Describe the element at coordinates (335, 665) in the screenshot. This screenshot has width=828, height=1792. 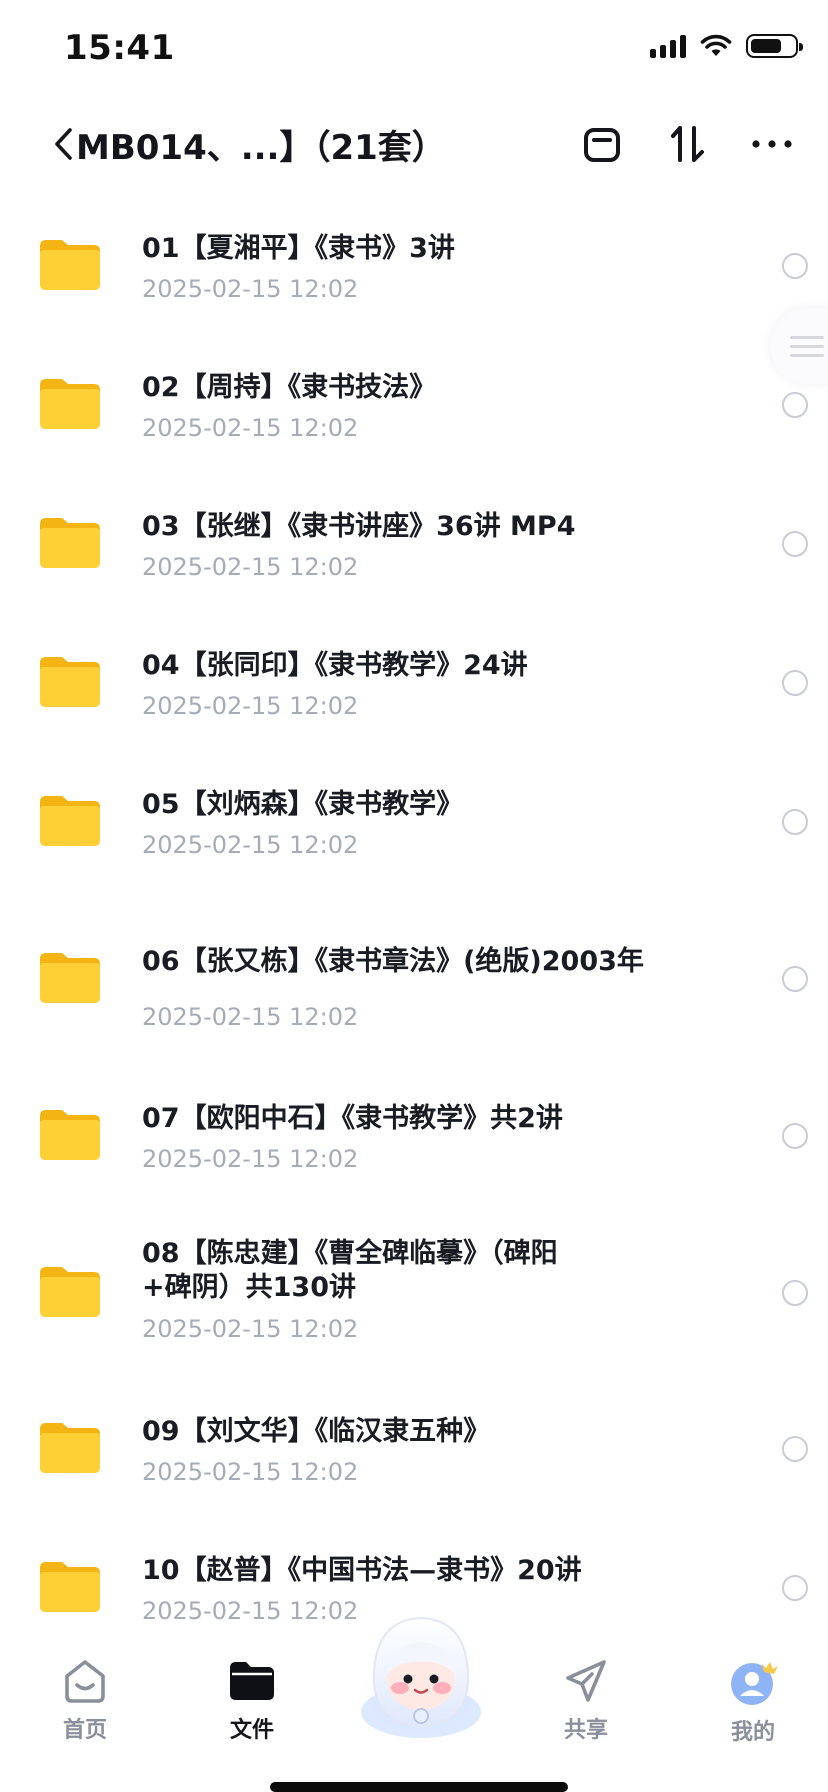
I see `file-name: 04【张同印】《隶书教学》24讲` at that location.